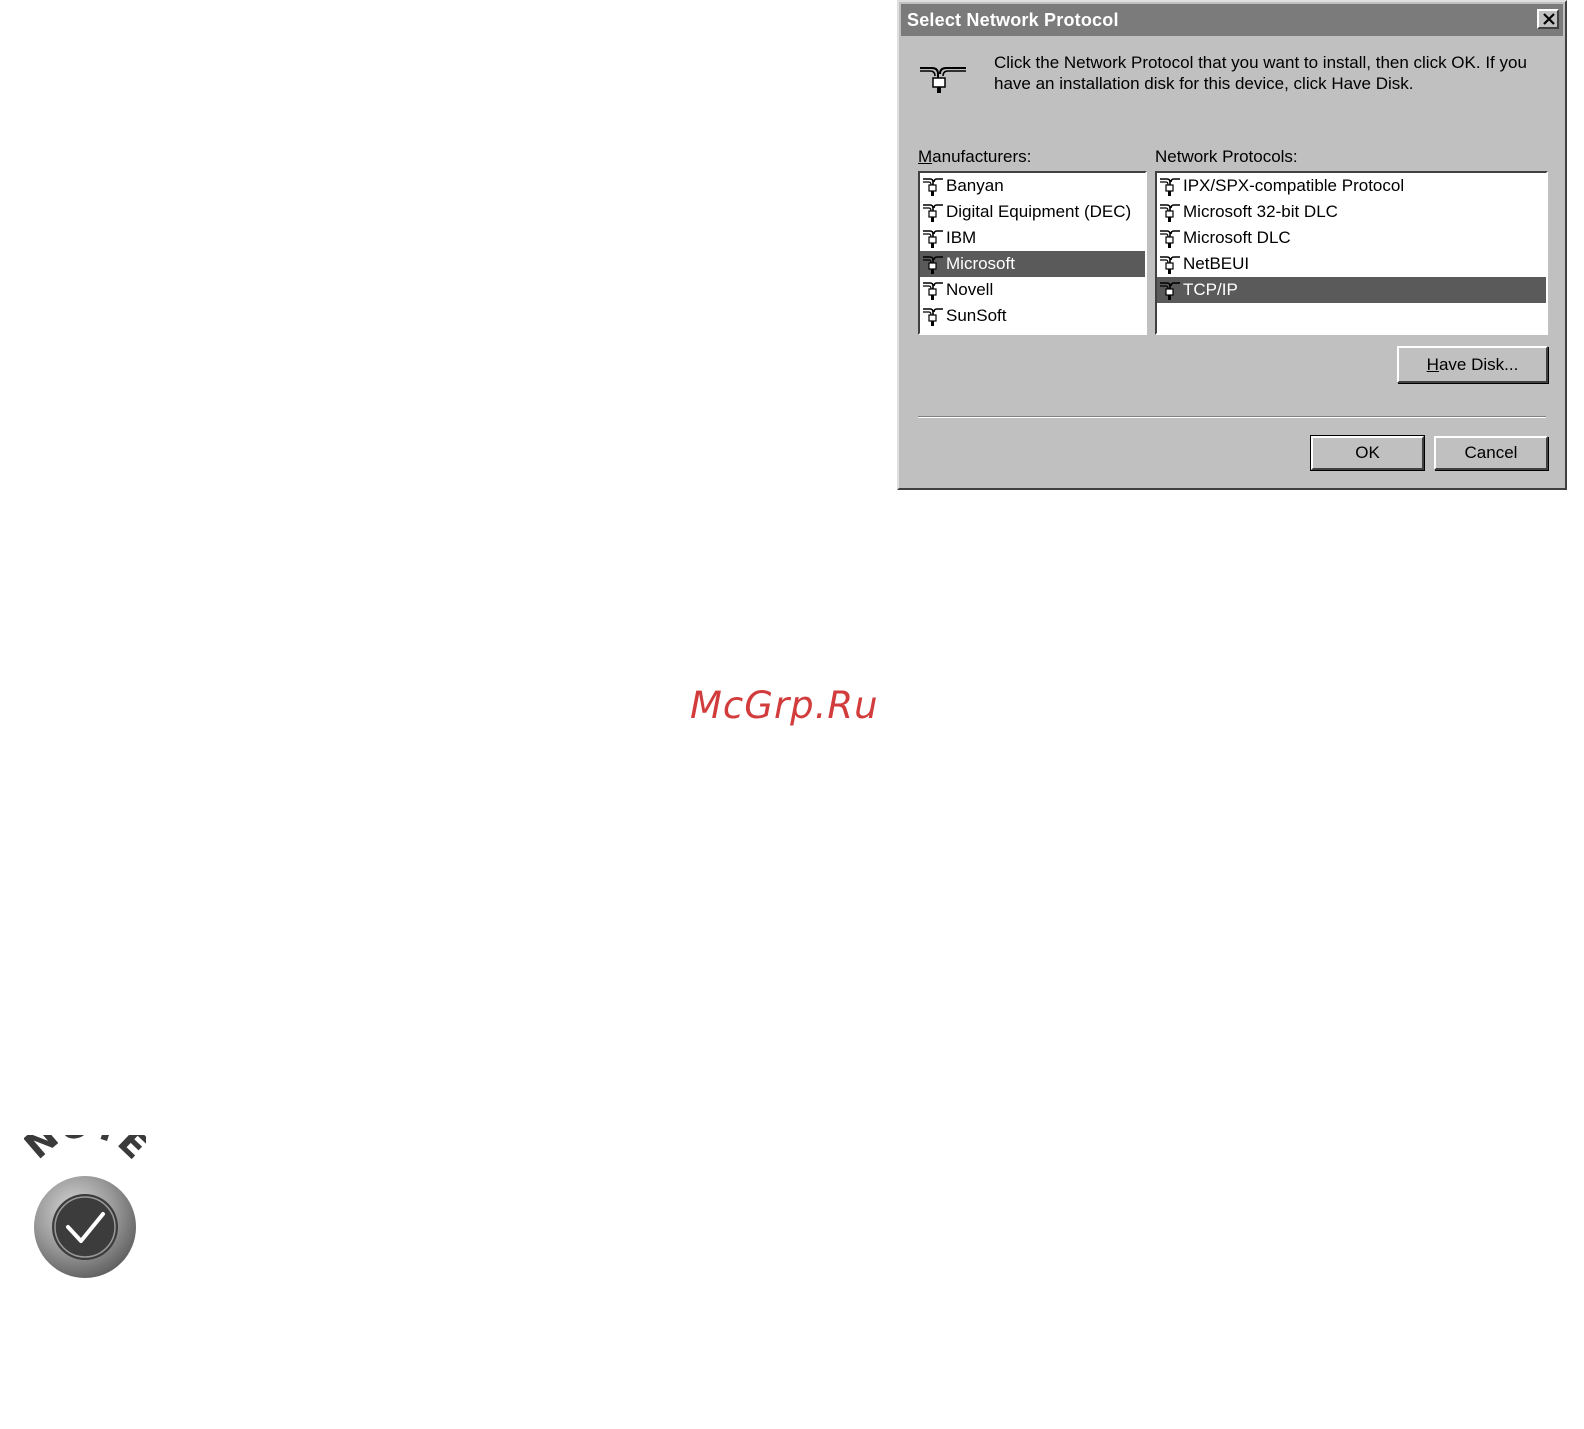 The height and width of the screenshot is (1429, 1584). Describe the element at coordinates (1032, 290) in the screenshot. I see `manufacturer-item: Novell` at that location.